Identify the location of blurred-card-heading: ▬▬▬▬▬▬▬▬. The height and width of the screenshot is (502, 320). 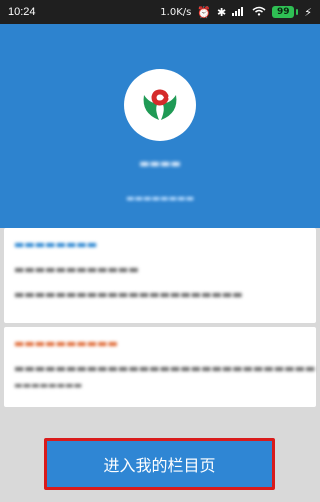
(56, 244).